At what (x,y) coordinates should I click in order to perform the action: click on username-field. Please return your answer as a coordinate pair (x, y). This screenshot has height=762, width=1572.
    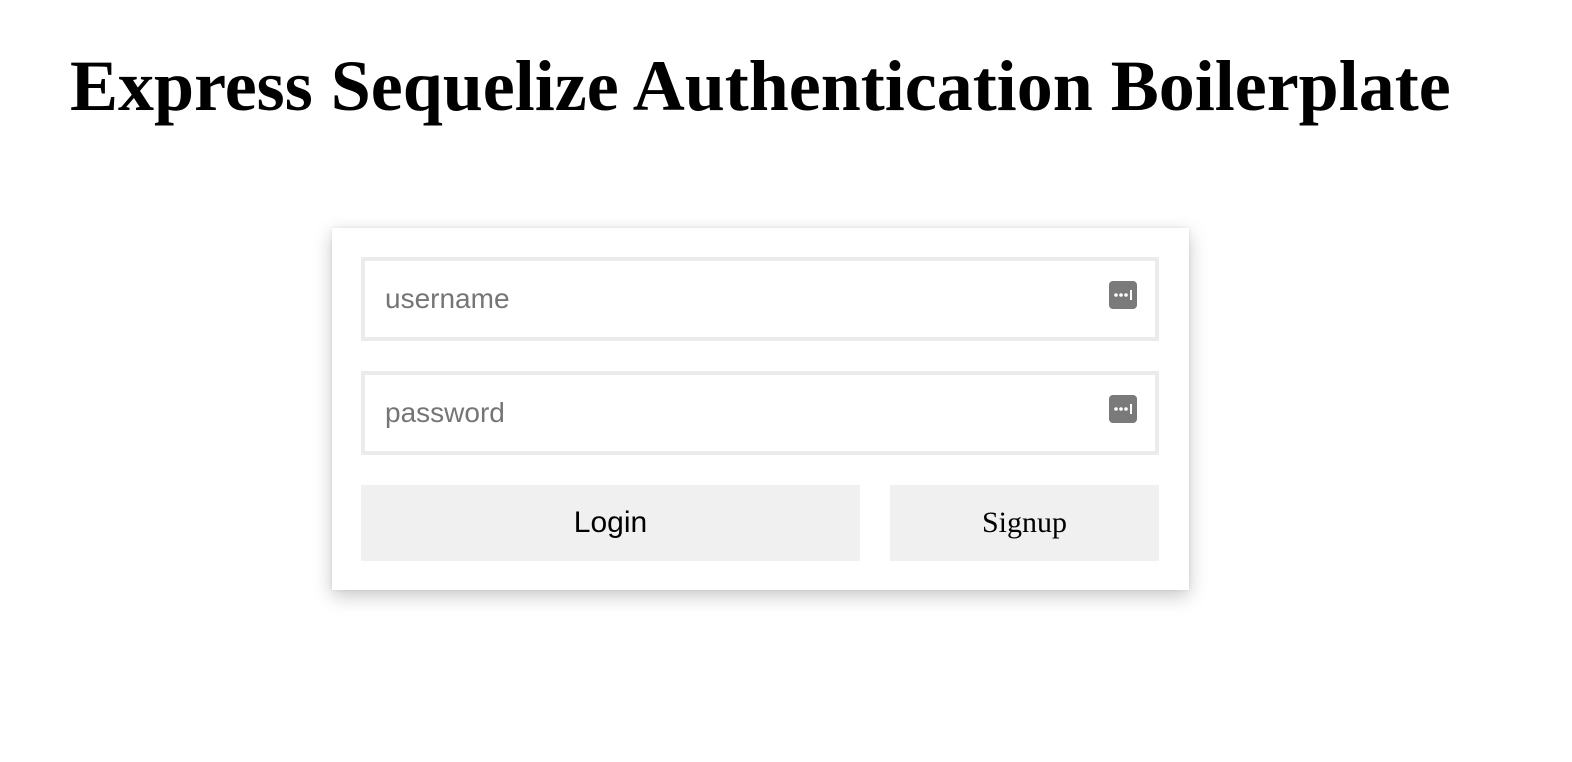
    Looking at the image, I should click on (760, 299).